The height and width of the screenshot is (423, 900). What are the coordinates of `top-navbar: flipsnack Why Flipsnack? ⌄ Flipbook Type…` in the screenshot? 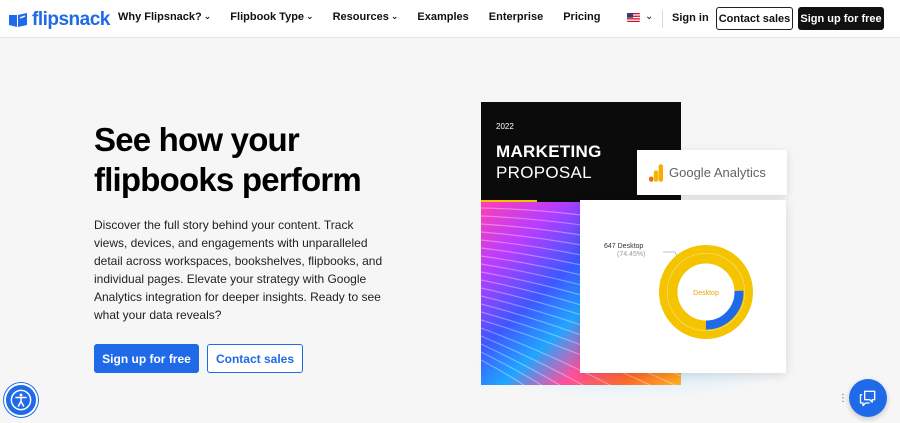 It's located at (450, 19).